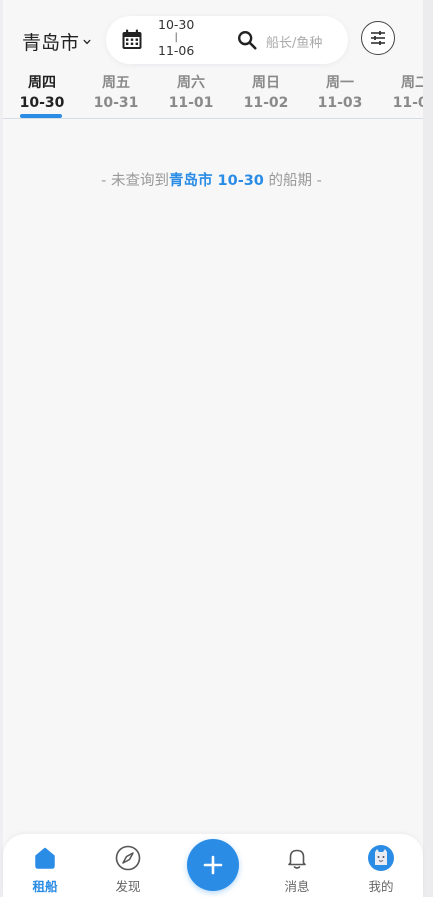  What do you see at coordinates (128, 858) in the screenshot?
I see `compass-icon` at bounding box center [128, 858].